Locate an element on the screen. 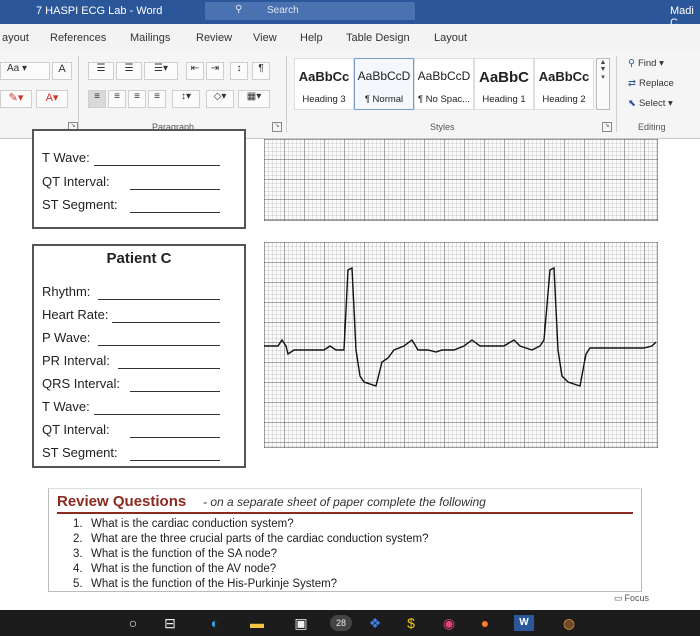 This screenshot has height=636, width=700. file-explorer-icon: ▬ is located at coordinates (257, 623).